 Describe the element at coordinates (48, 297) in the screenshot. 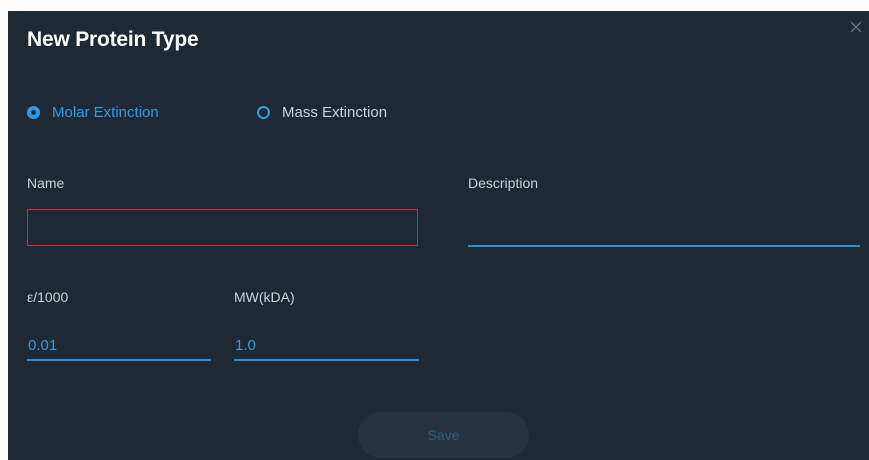

I see `epsilon-label: ε/1000` at that location.